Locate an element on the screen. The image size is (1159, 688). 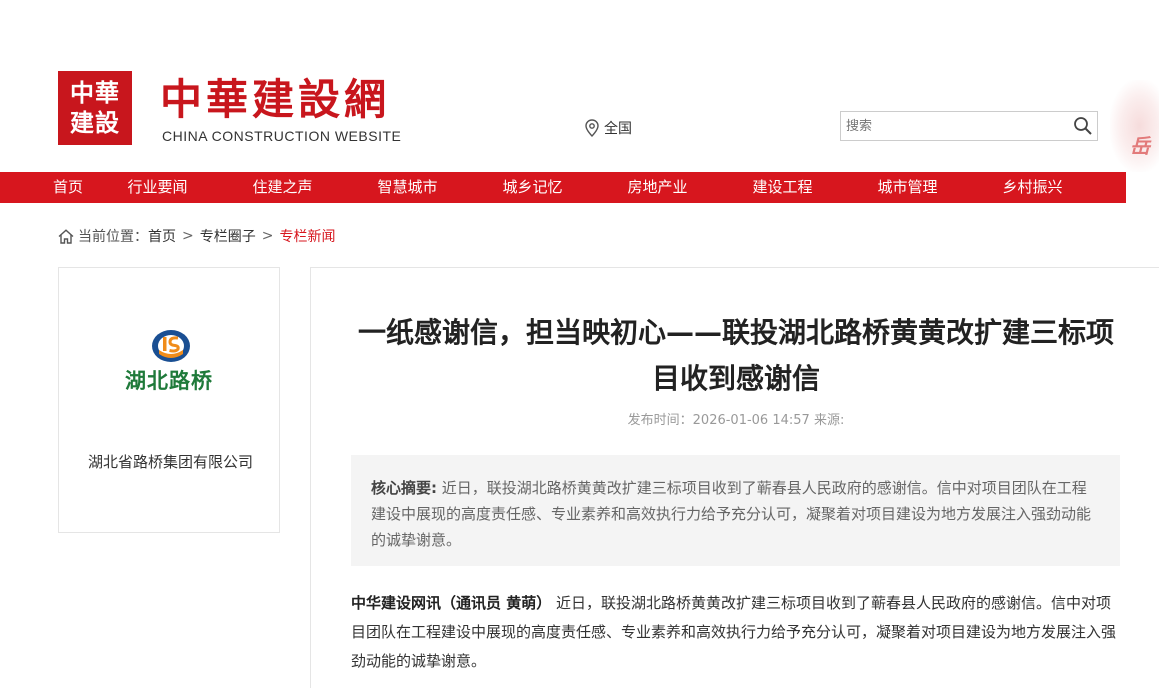
nav-item-home: 首页 is located at coordinates (47, 187).